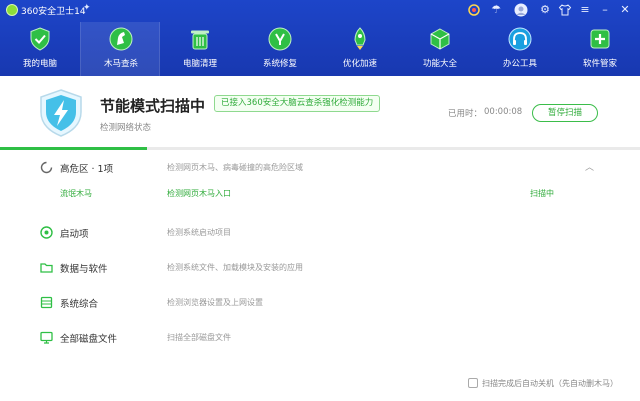 The width and height of the screenshot is (640, 401). What do you see at coordinates (87, 169) in the screenshot?
I see `scan-item-title: 高危区 · 1项` at bounding box center [87, 169].